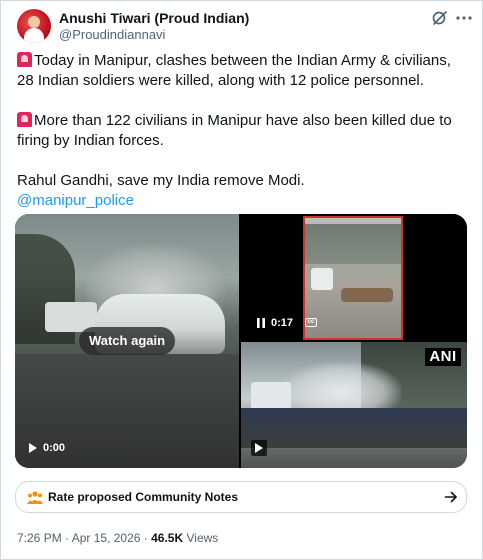 The height and width of the screenshot is (560, 483). I want to click on video-left-time: 0:00, so click(54, 448).